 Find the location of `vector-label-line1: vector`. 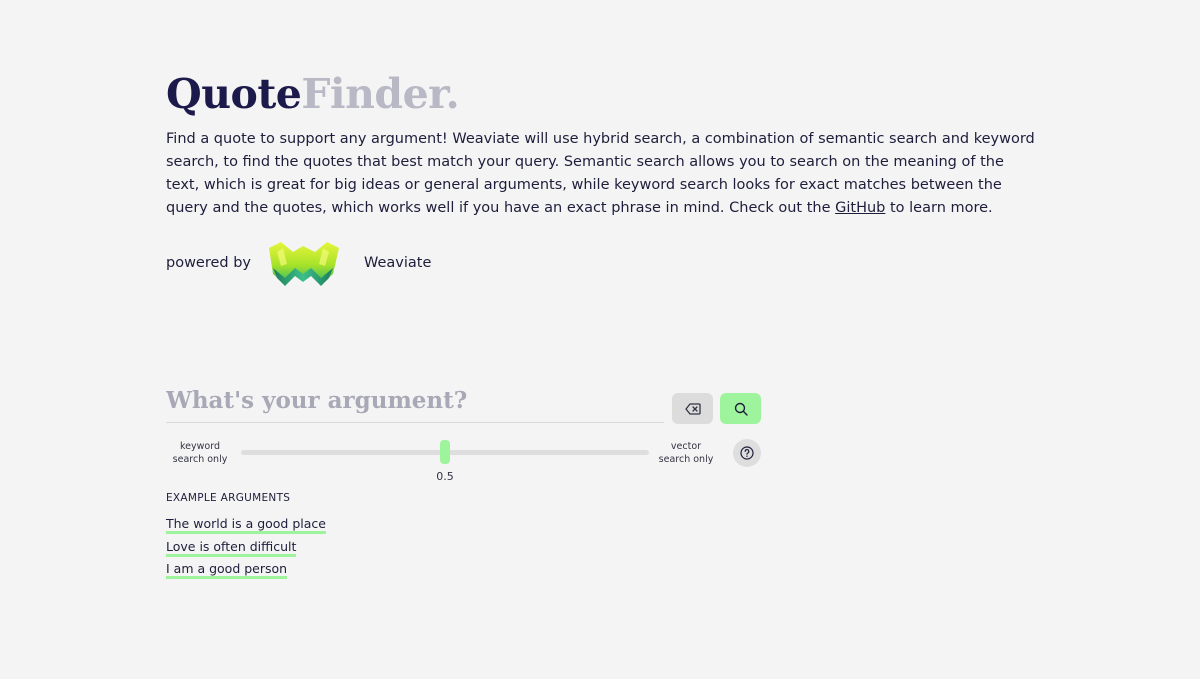

vector-label-line1: vector is located at coordinates (686, 446).